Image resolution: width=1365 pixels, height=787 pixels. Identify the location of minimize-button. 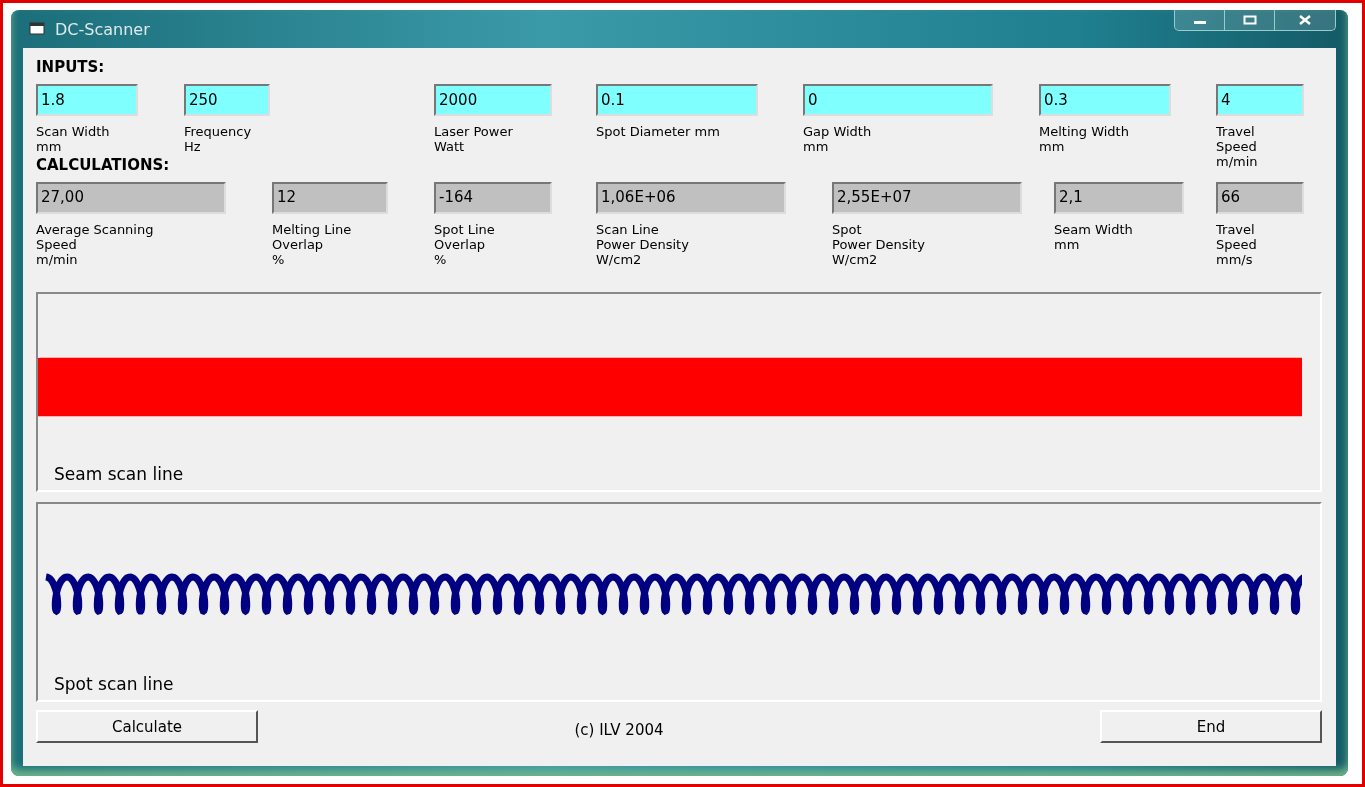
(1200, 20).